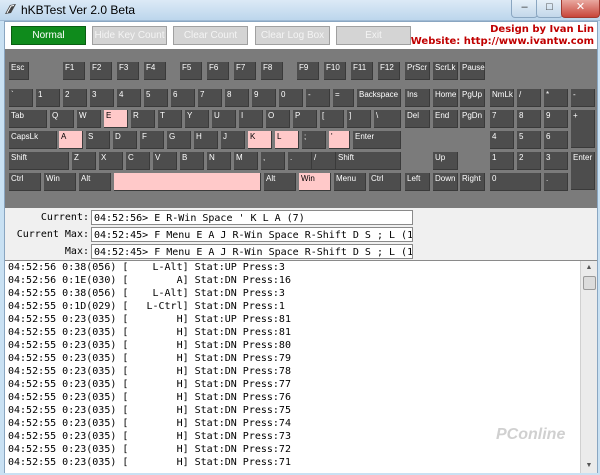 This screenshot has width=600, height=475. Describe the element at coordinates (445, 98) in the screenshot. I see `key-home: Home` at that location.